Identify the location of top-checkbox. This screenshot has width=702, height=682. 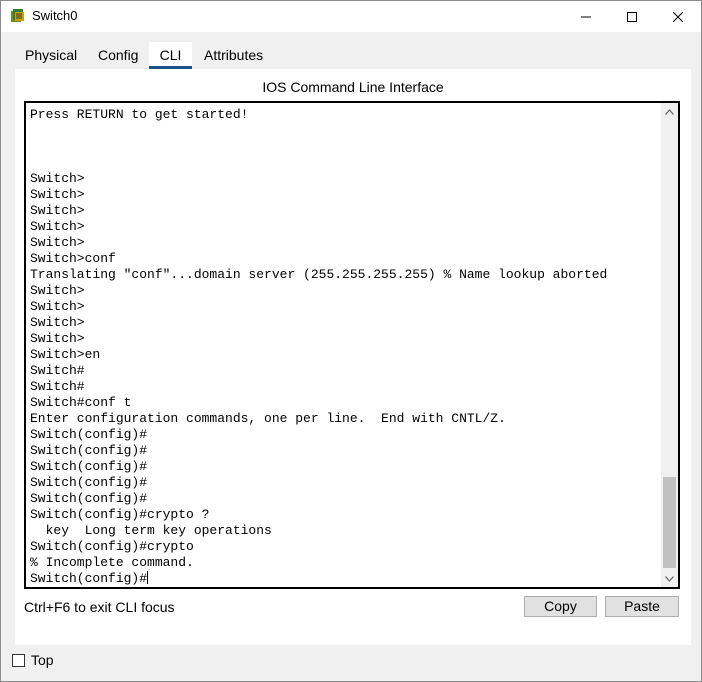
(18, 660).